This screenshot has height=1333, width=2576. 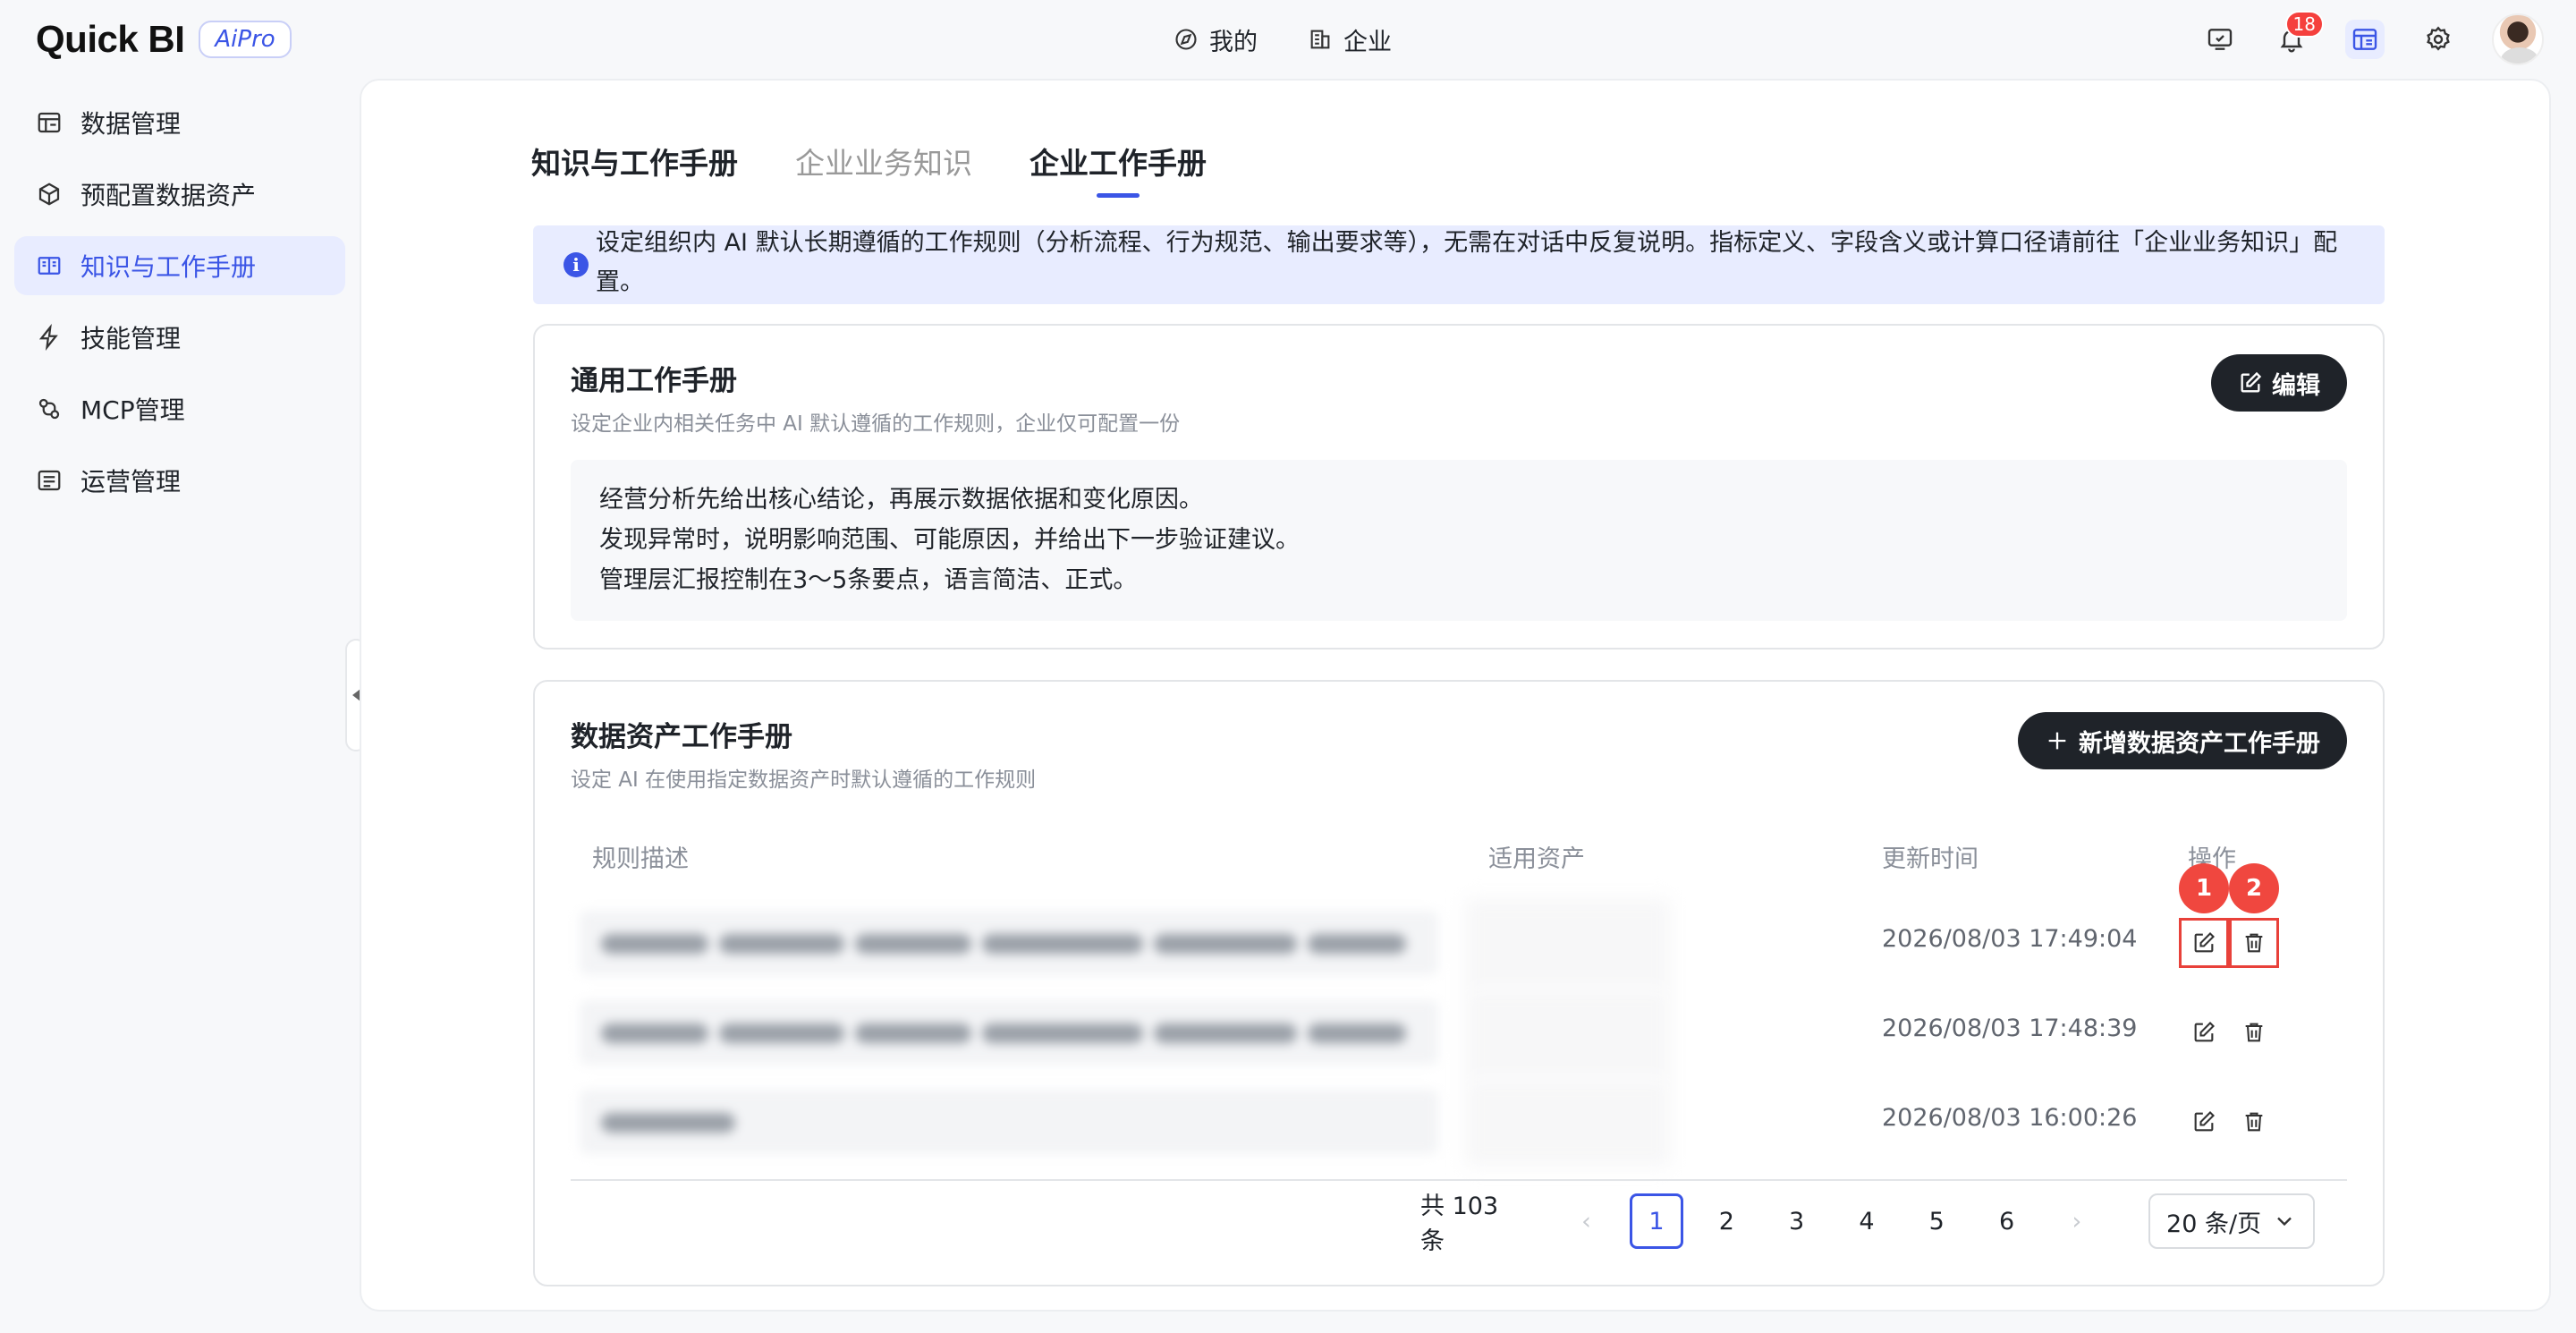 I want to click on sidebar-item-knowledge-manual: 知识与工作手册, so click(x=179, y=265).